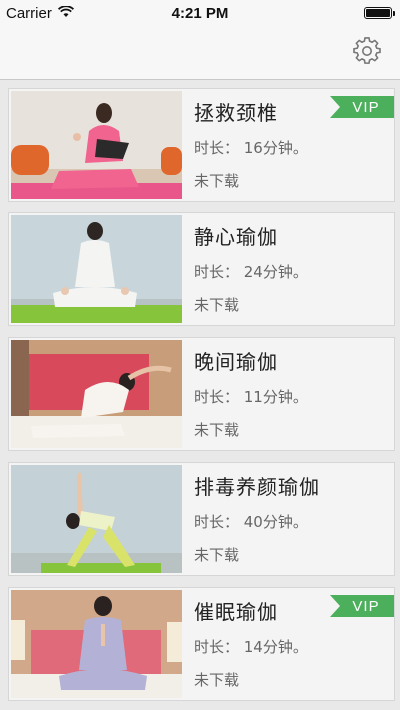 This screenshot has height=710, width=400. What do you see at coordinates (200, 53) in the screenshot?
I see `navigation-bar` at bounding box center [200, 53].